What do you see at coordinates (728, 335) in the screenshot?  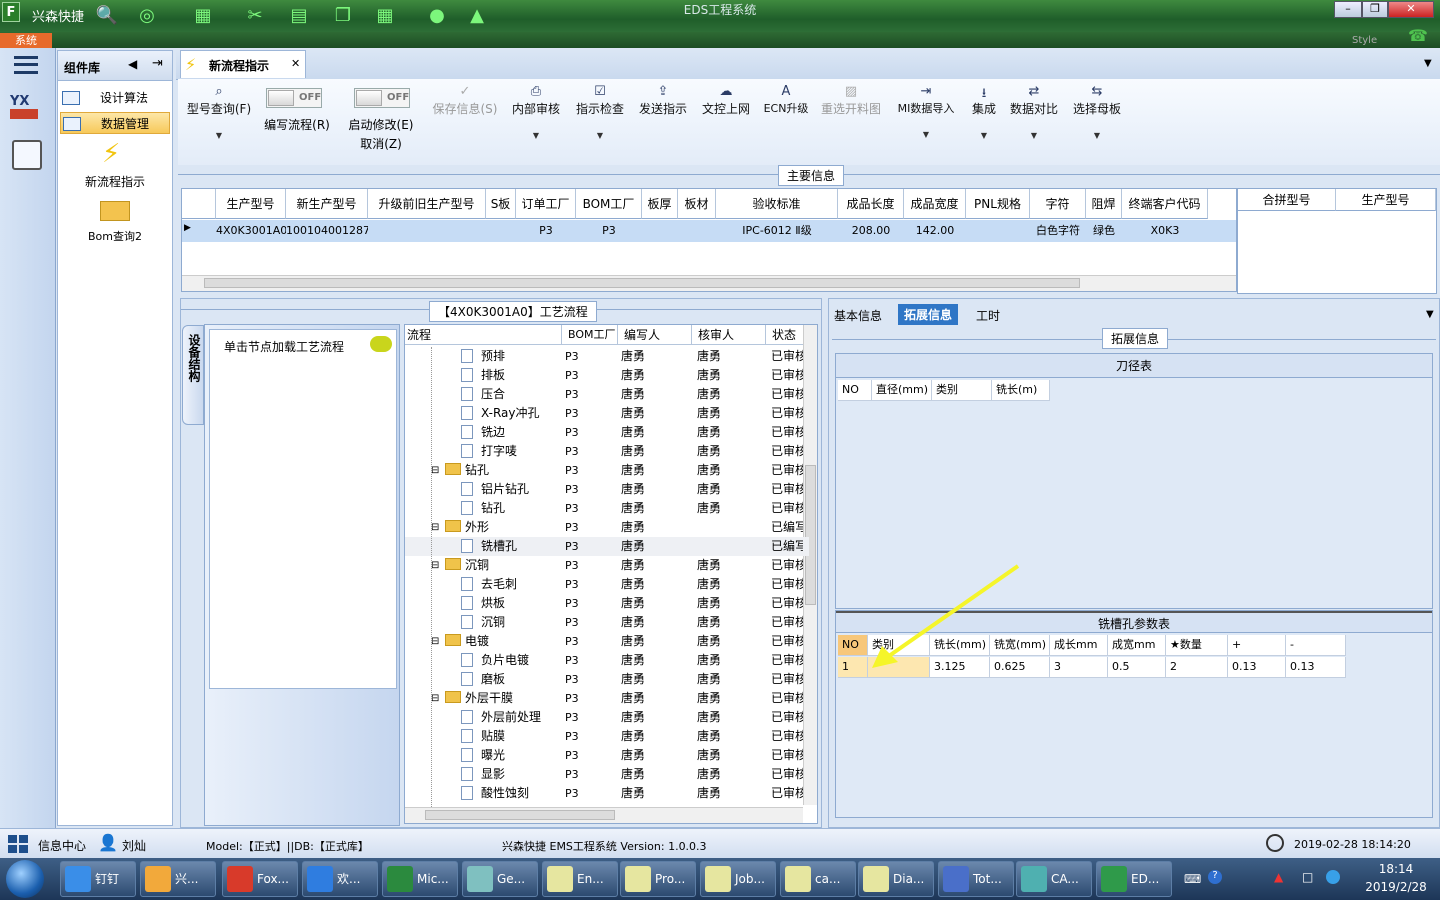 I see `column-header: 核审人` at bounding box center [728, 335].